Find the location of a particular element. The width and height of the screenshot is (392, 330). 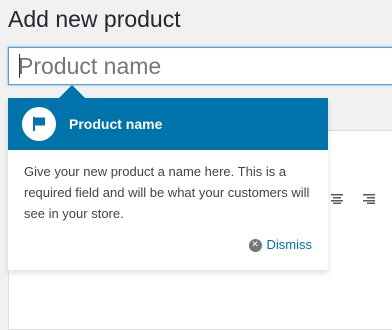

flag-icon-circle is located at coordinates (39, 124).